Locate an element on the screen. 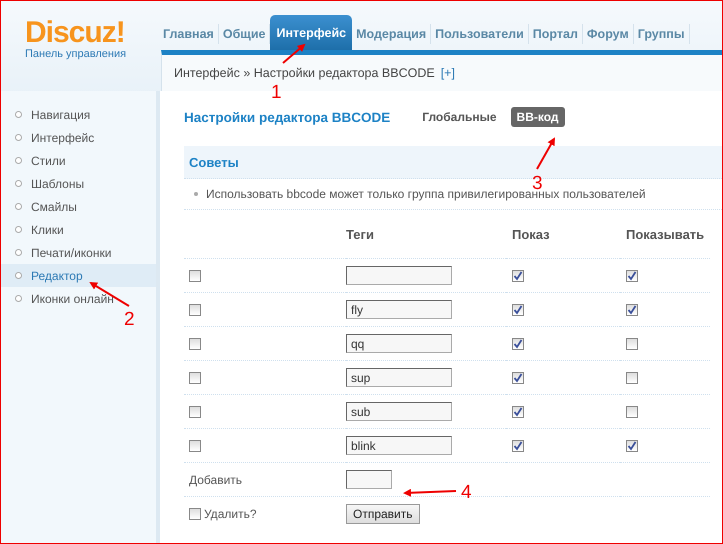 Image resolution: width=723 pixels, height=544 pixels. tag-input: fly is located at coordinates (399, 309).